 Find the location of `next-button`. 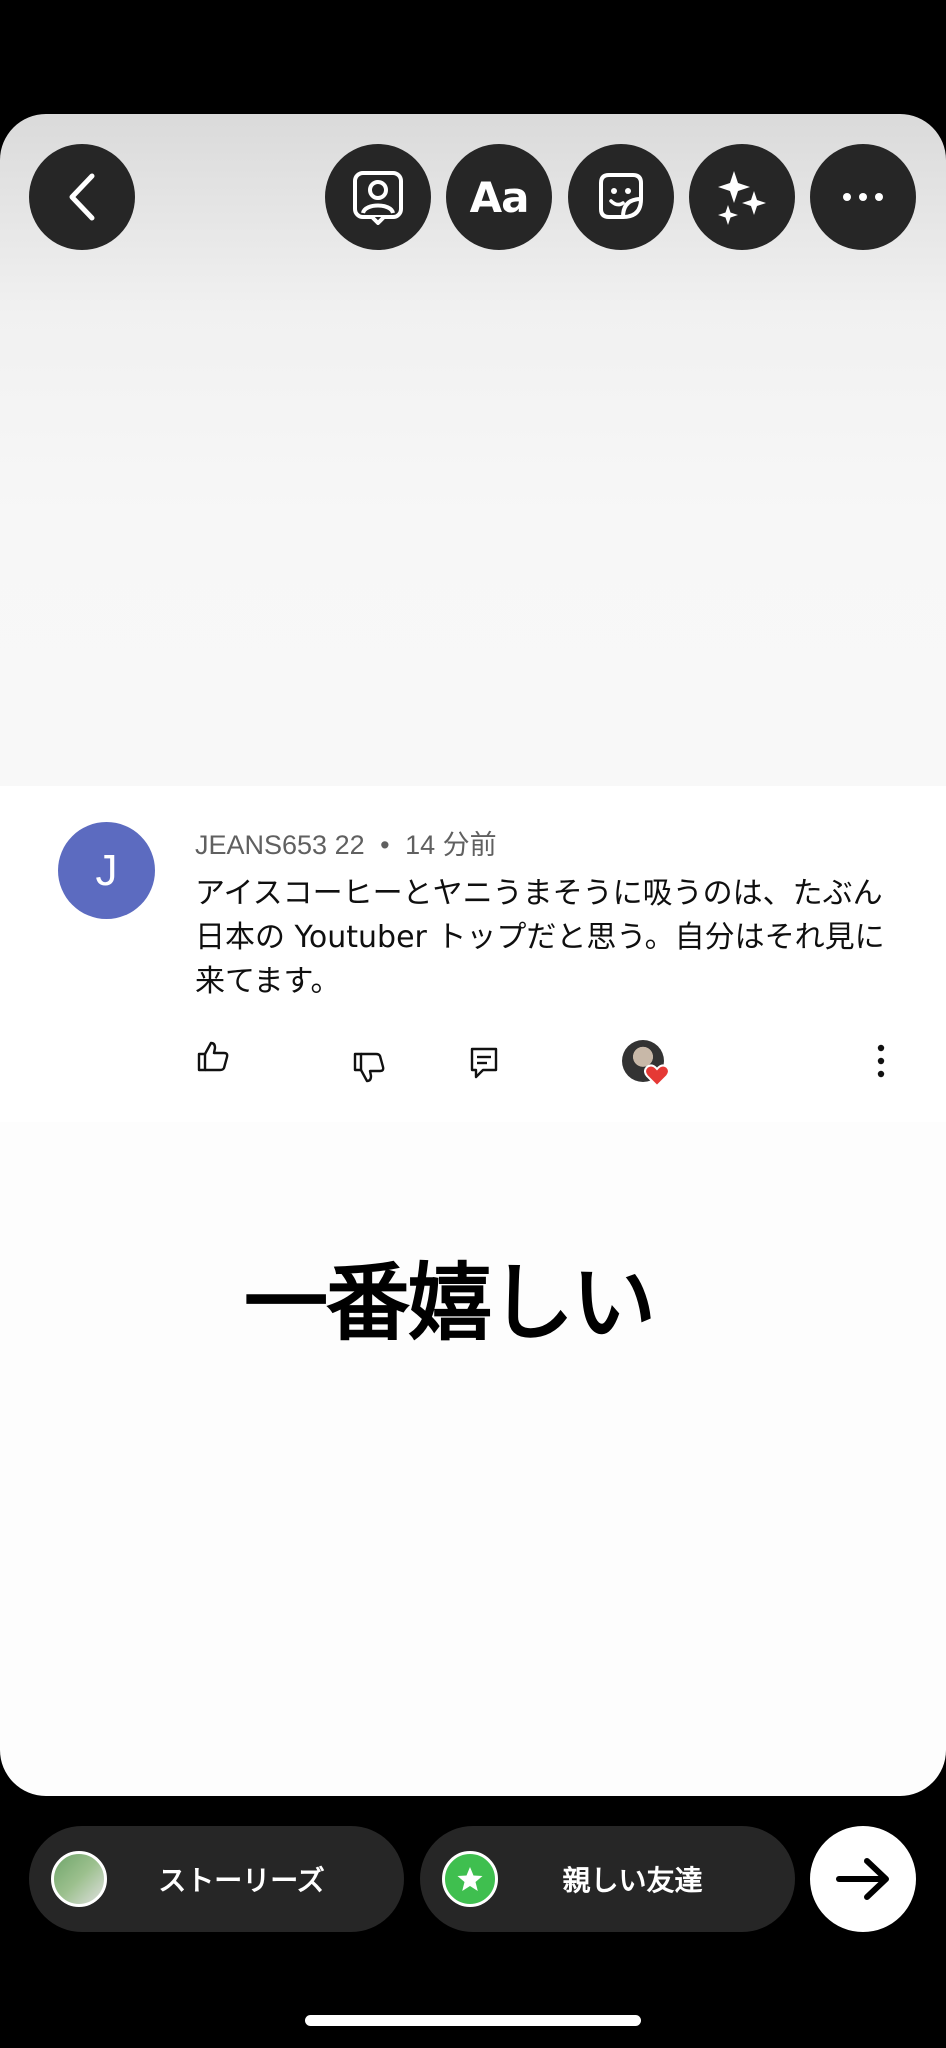

next-button is located at coordinates (863, 1879).